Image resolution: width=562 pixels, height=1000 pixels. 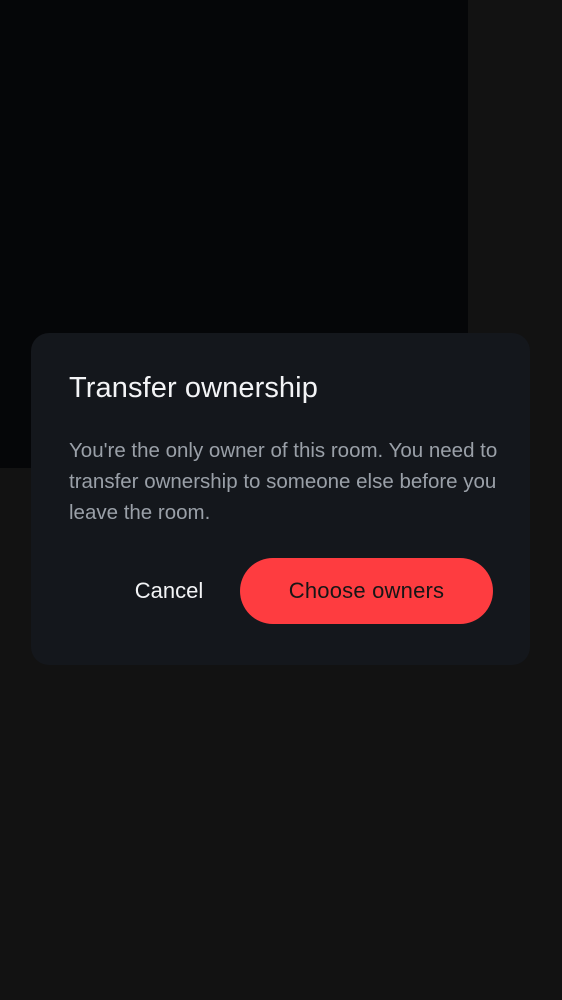 What do you see at coordinates (169, 591) in the screenshot?
I see `cancel-button: Cancel` at bounding box center [169, 591].